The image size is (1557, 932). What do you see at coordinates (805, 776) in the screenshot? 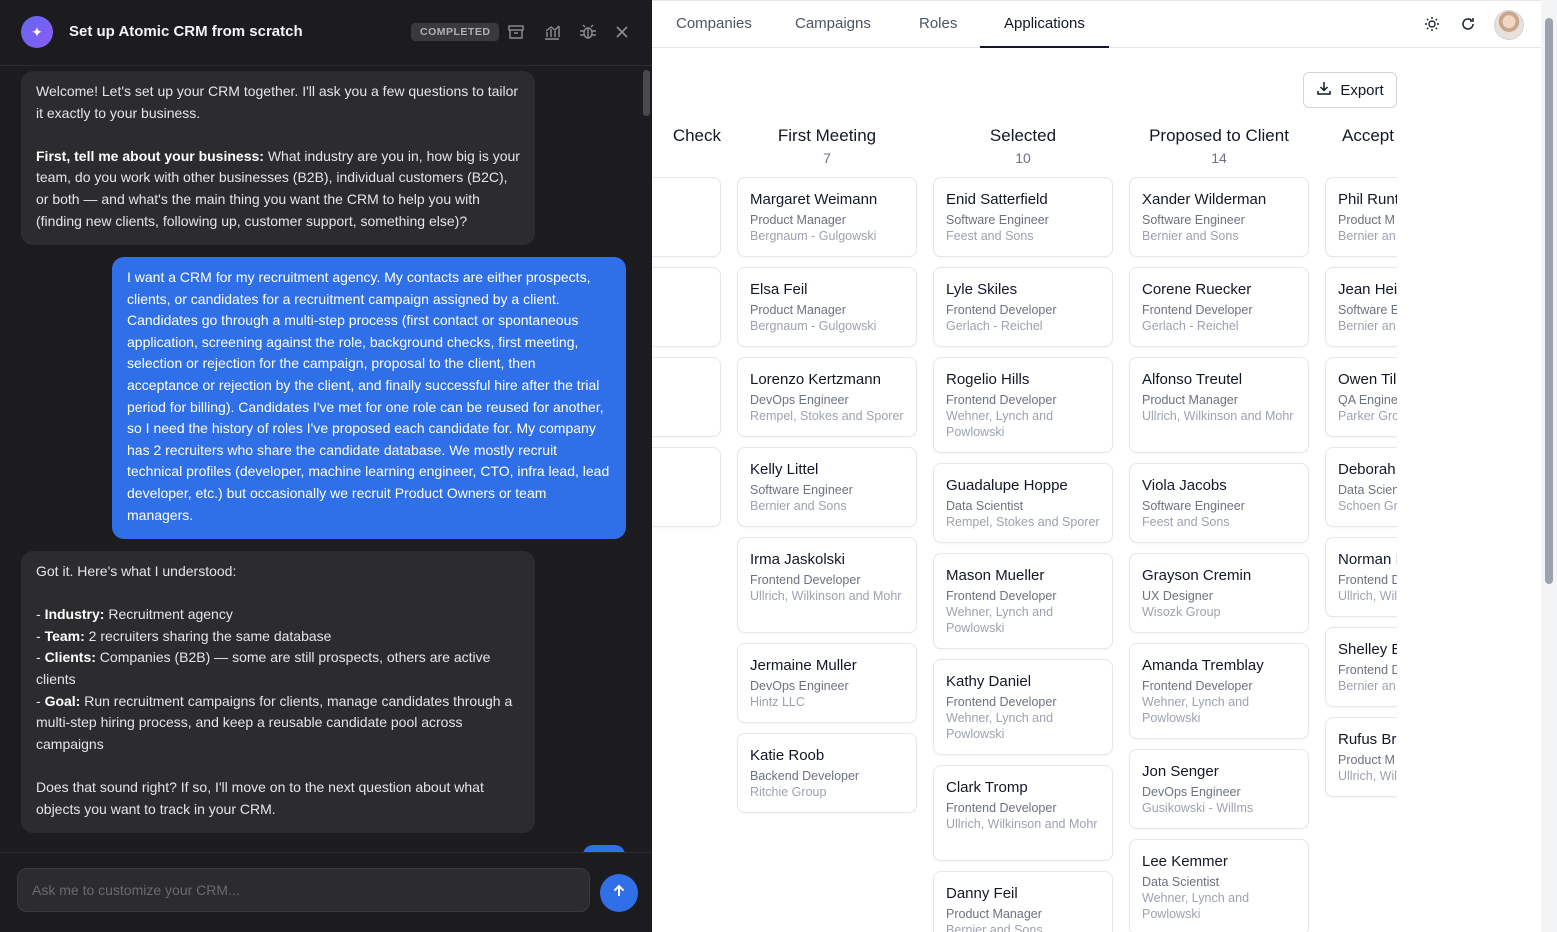
I see `candidate-role: Backend Developer` at bounding box center [805, 776].